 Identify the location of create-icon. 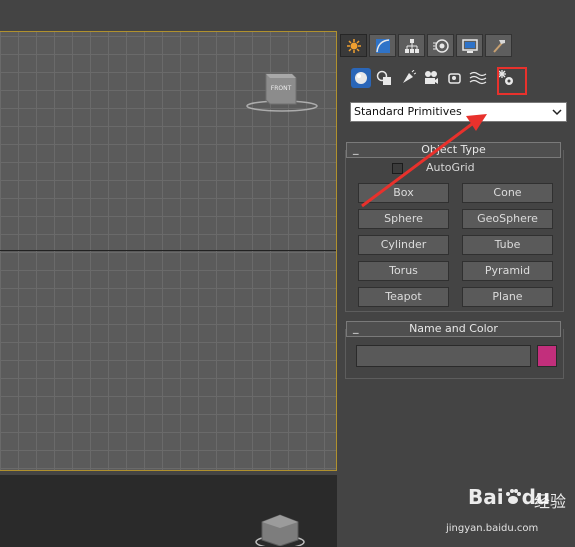
(353, 45).